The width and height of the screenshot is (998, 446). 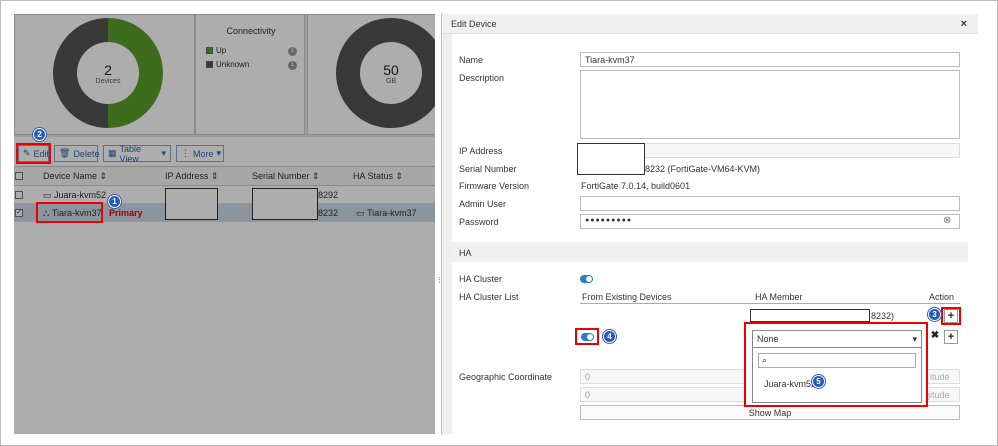 I want to click on step-badge-2: 2, so click(x=39, y=134).